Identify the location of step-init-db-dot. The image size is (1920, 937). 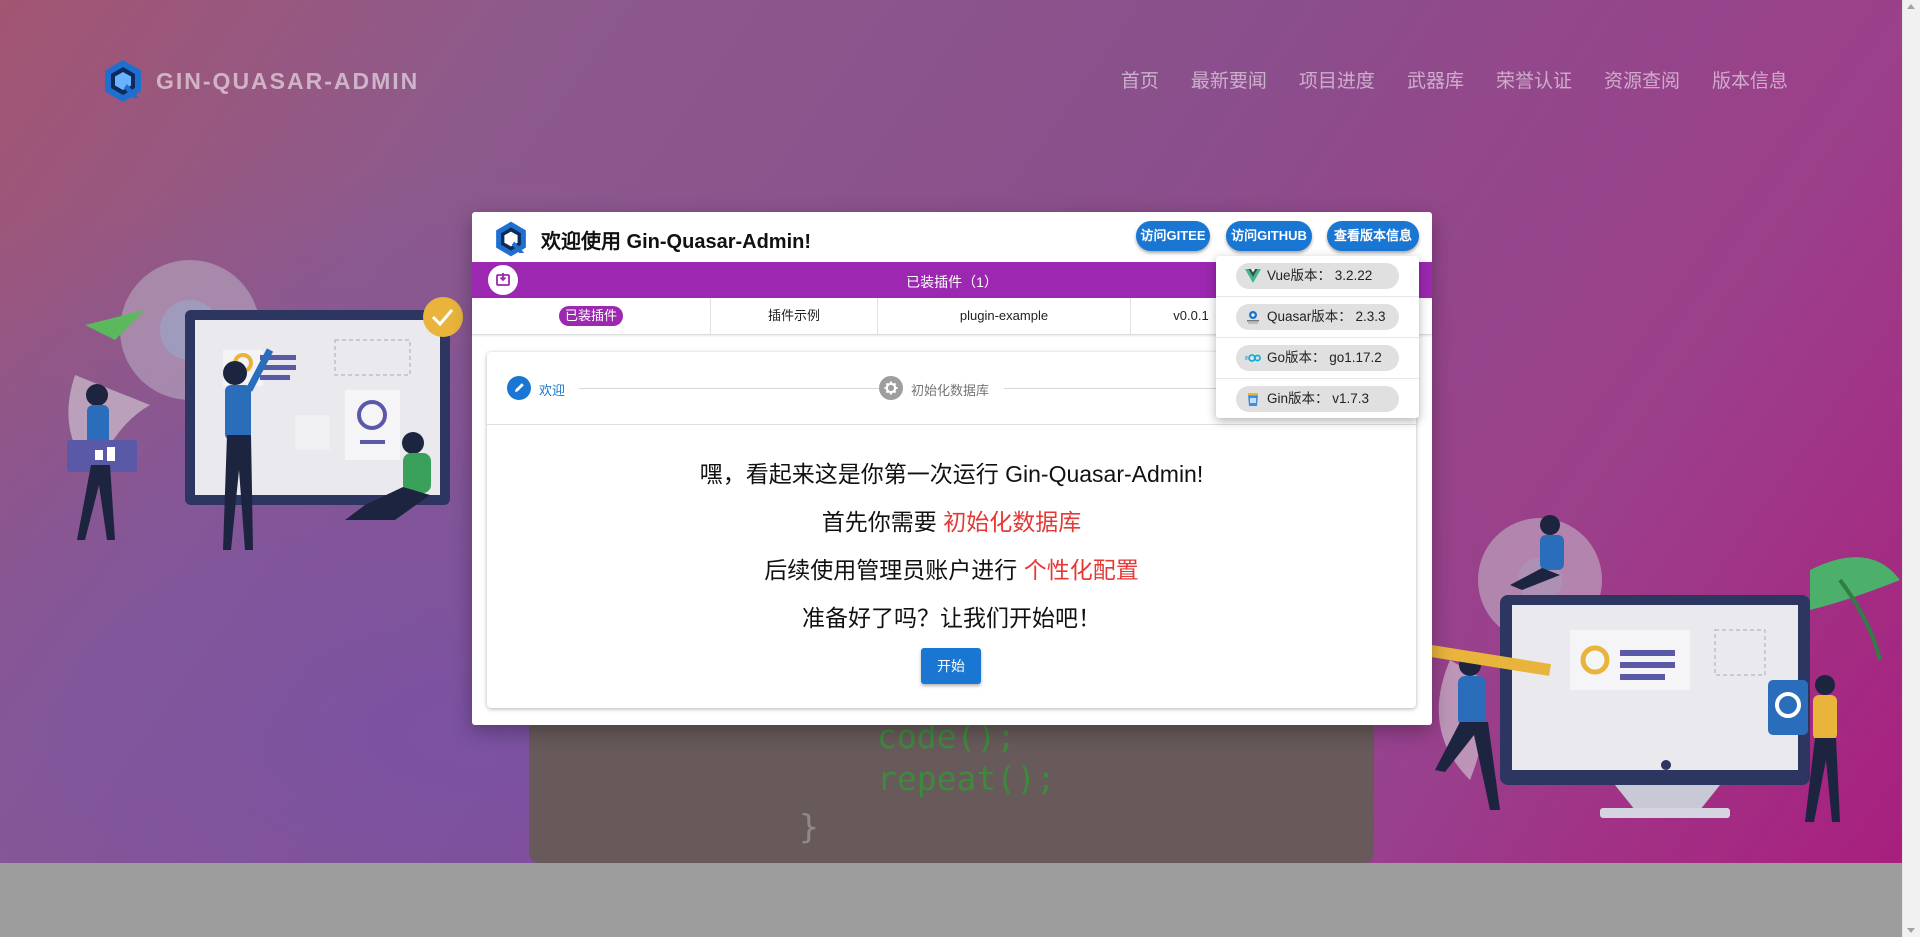
(891, 388).